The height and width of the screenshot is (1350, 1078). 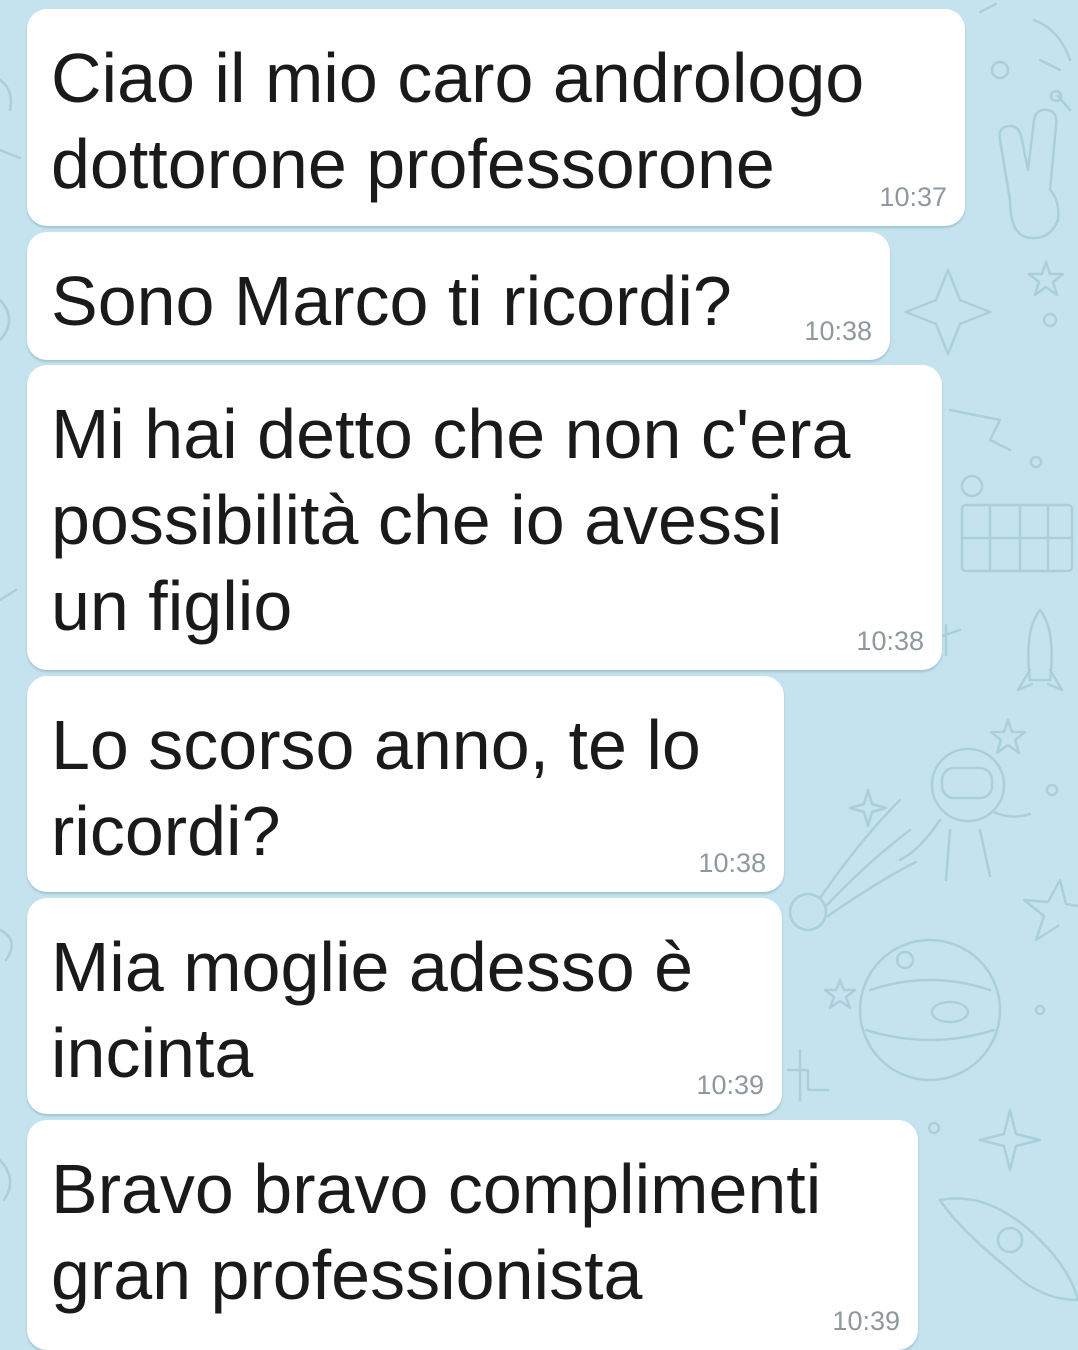 What do you see at coordinates (930, 1010) in the screenshot?
I see `planet-doodle-icon` at bounding box center [930, 1010].